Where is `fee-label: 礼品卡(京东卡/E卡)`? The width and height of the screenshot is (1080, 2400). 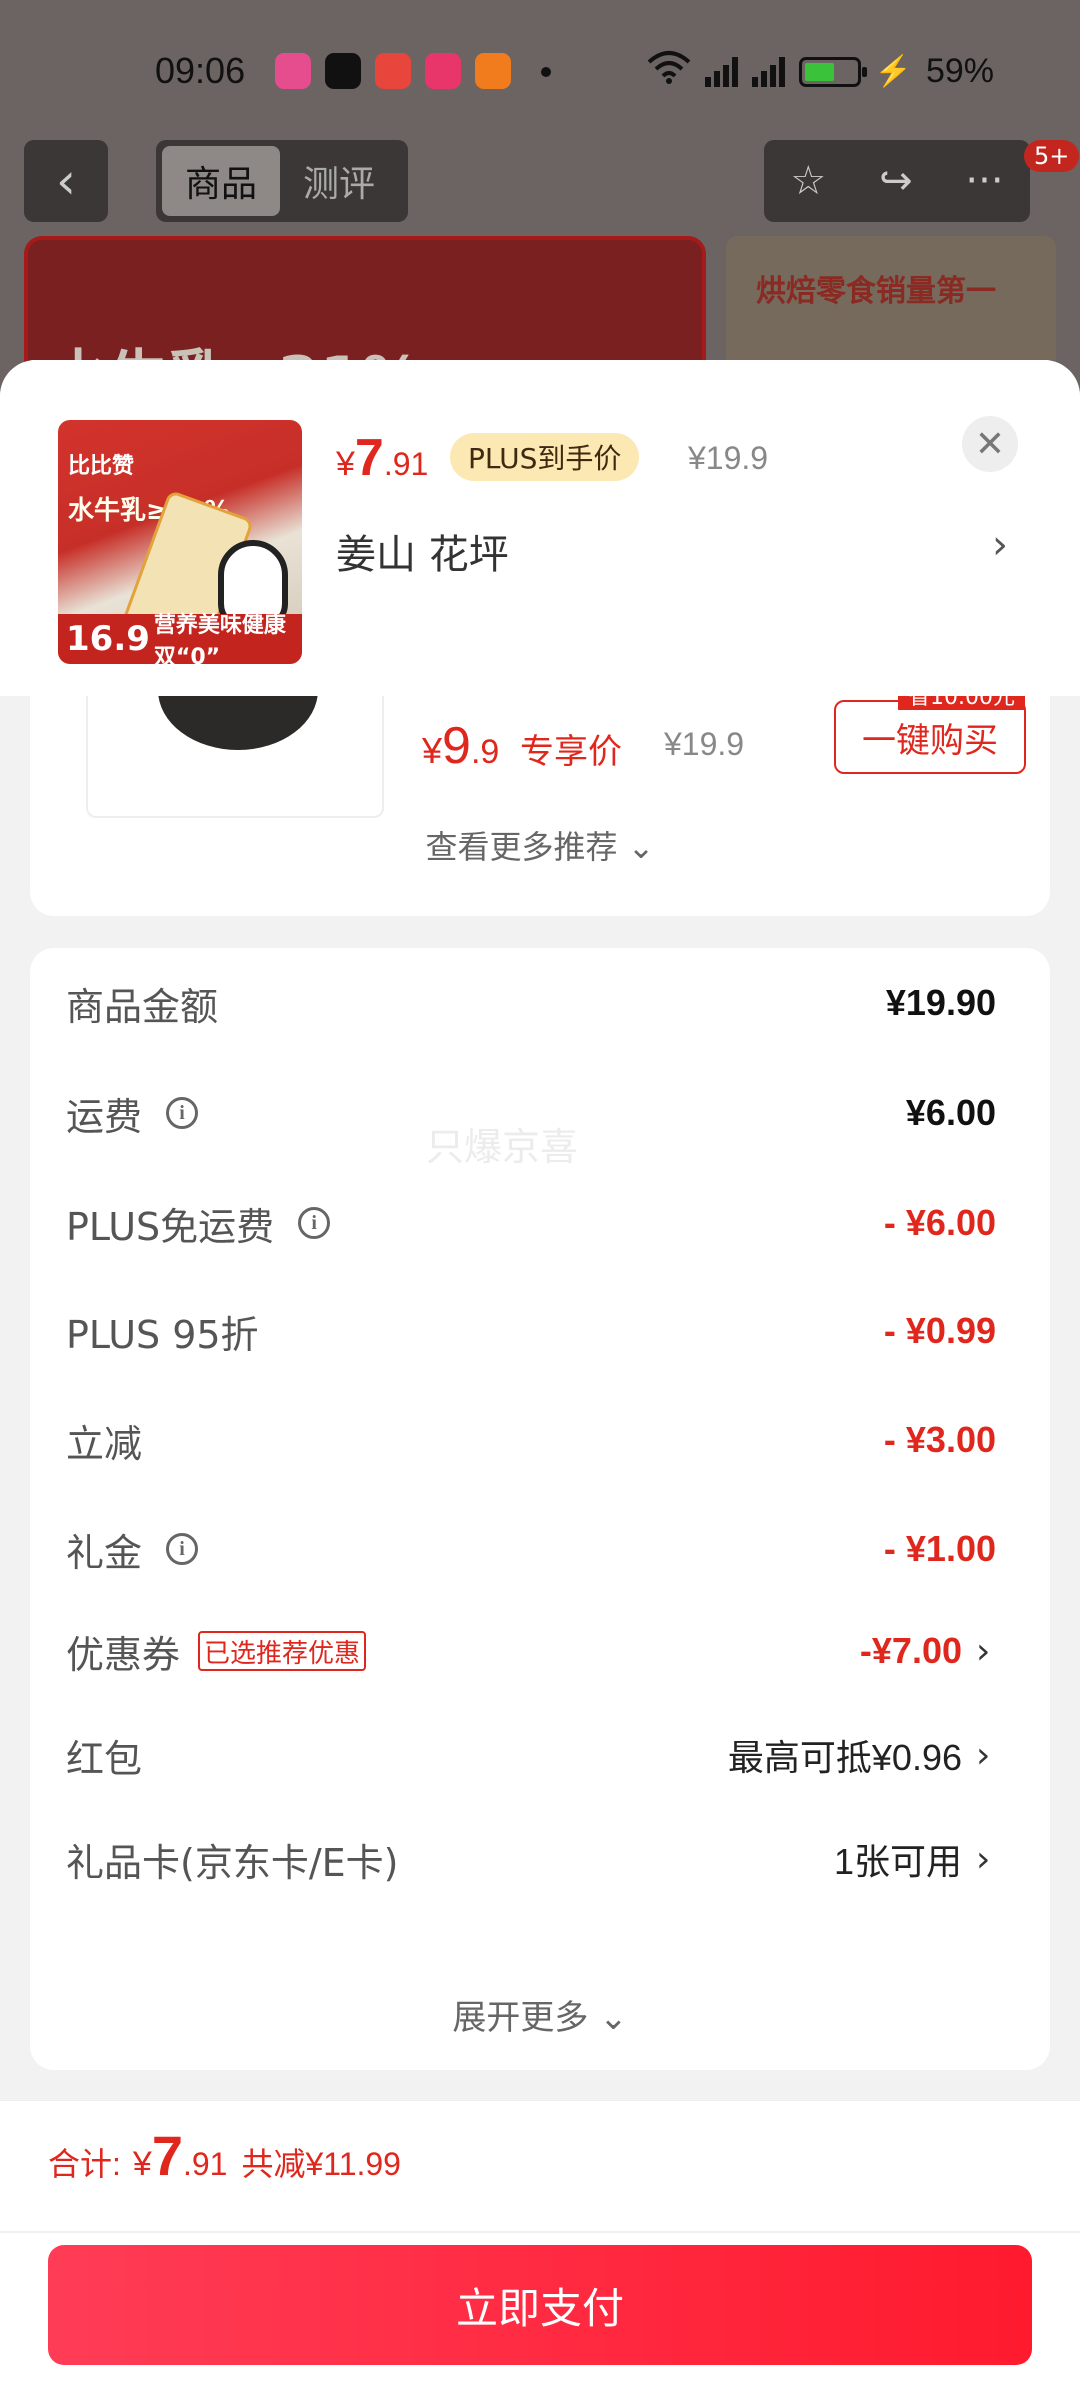
fee-label: 礼品卡(京东卡/E卡) is located at coordinates (232, 1862).